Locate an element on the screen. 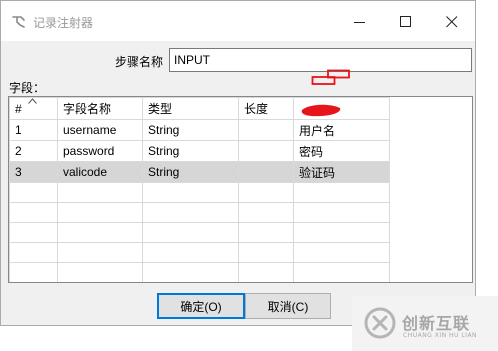  cell-num: 2 is located at coordinates (33, 151).